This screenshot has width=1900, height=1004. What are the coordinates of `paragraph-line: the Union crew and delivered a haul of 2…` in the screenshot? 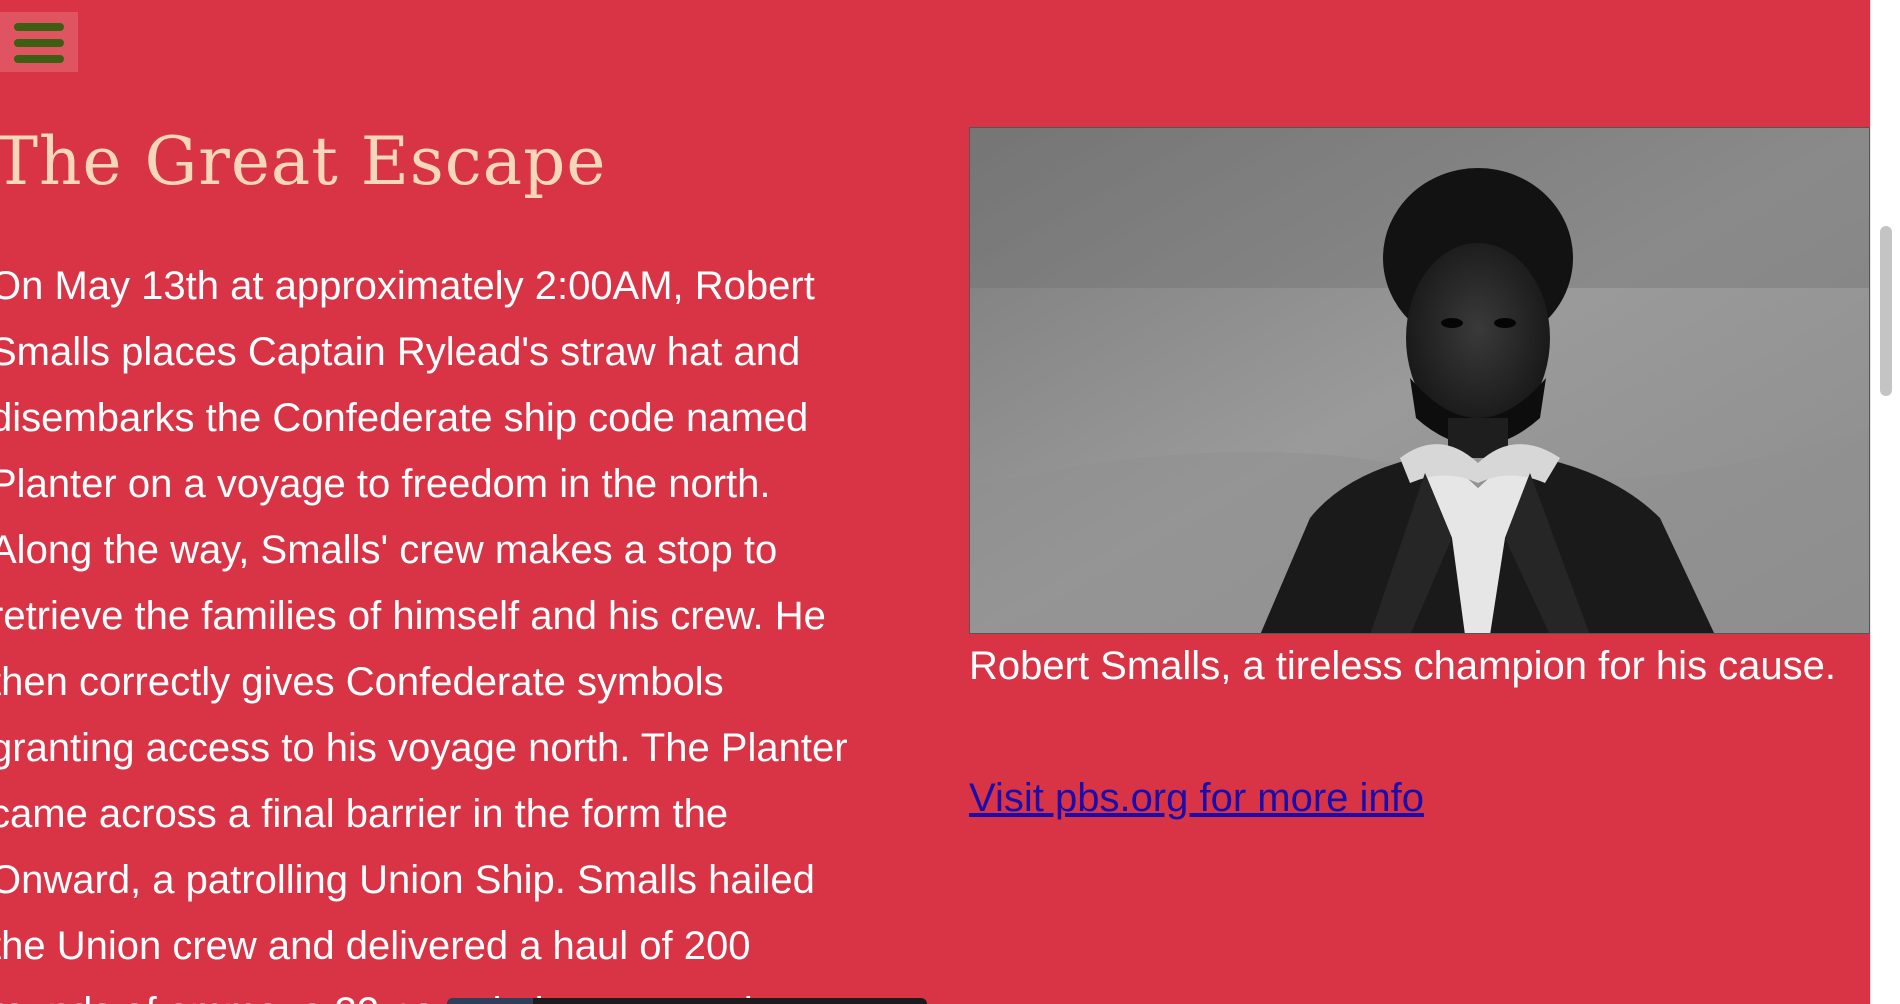 It's located at (375, 946).